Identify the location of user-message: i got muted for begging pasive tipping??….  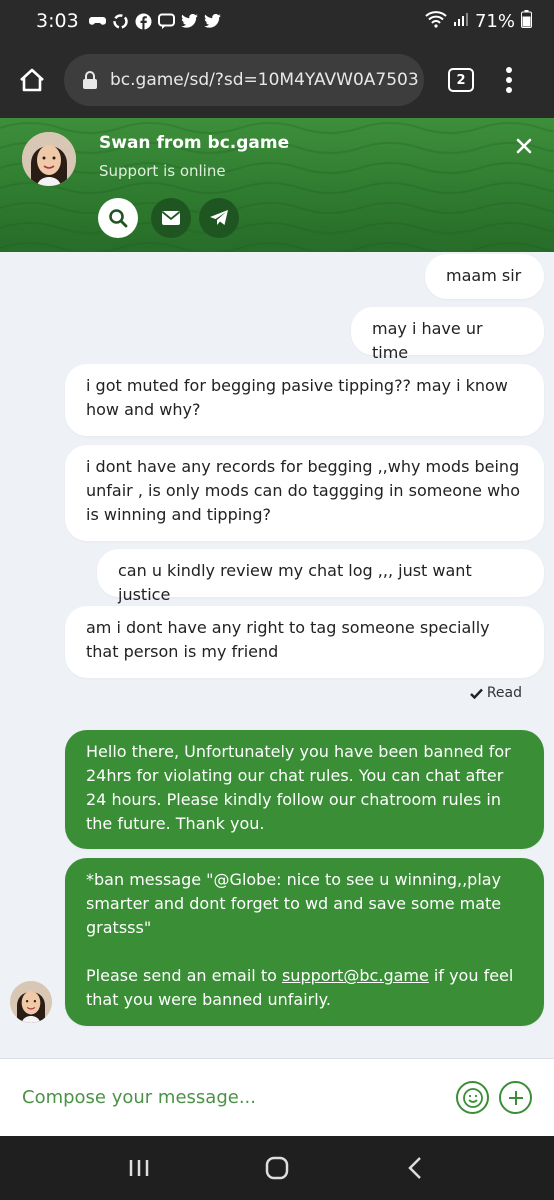
(304, 400).